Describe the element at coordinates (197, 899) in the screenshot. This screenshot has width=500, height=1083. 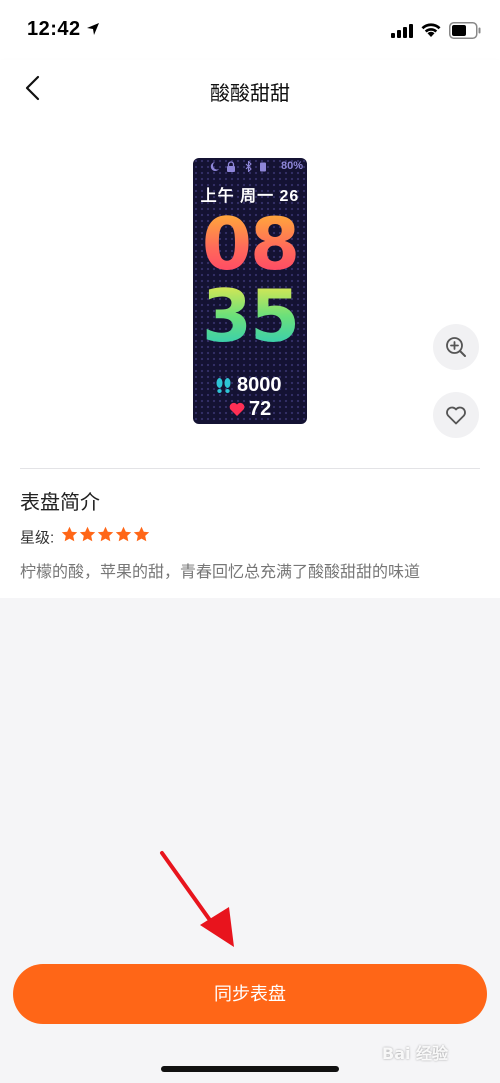
I see `annotation-arrow-icon` at that location.